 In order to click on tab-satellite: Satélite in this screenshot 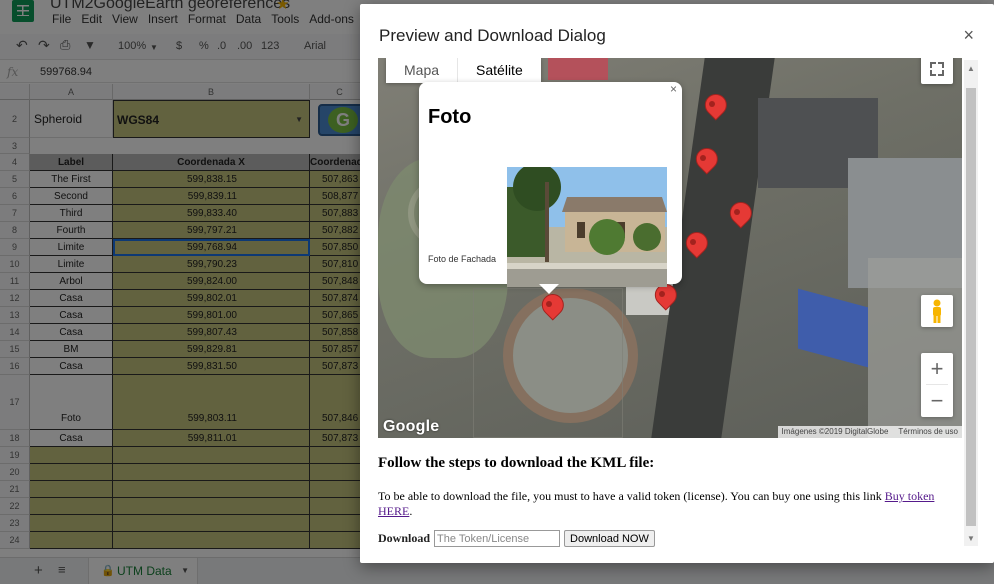, I will do `click(499, 70)`.